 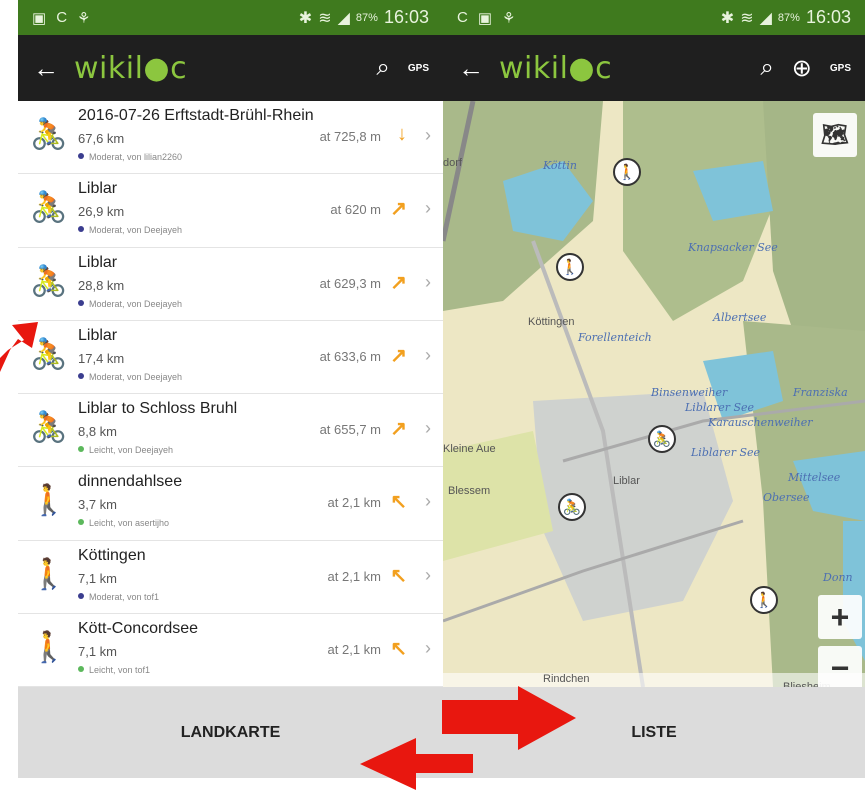 What do you see at coordinates (740, 317) in the screenshot?
I see `map-place-label: Albertsee` at bounding box center [740, 317].